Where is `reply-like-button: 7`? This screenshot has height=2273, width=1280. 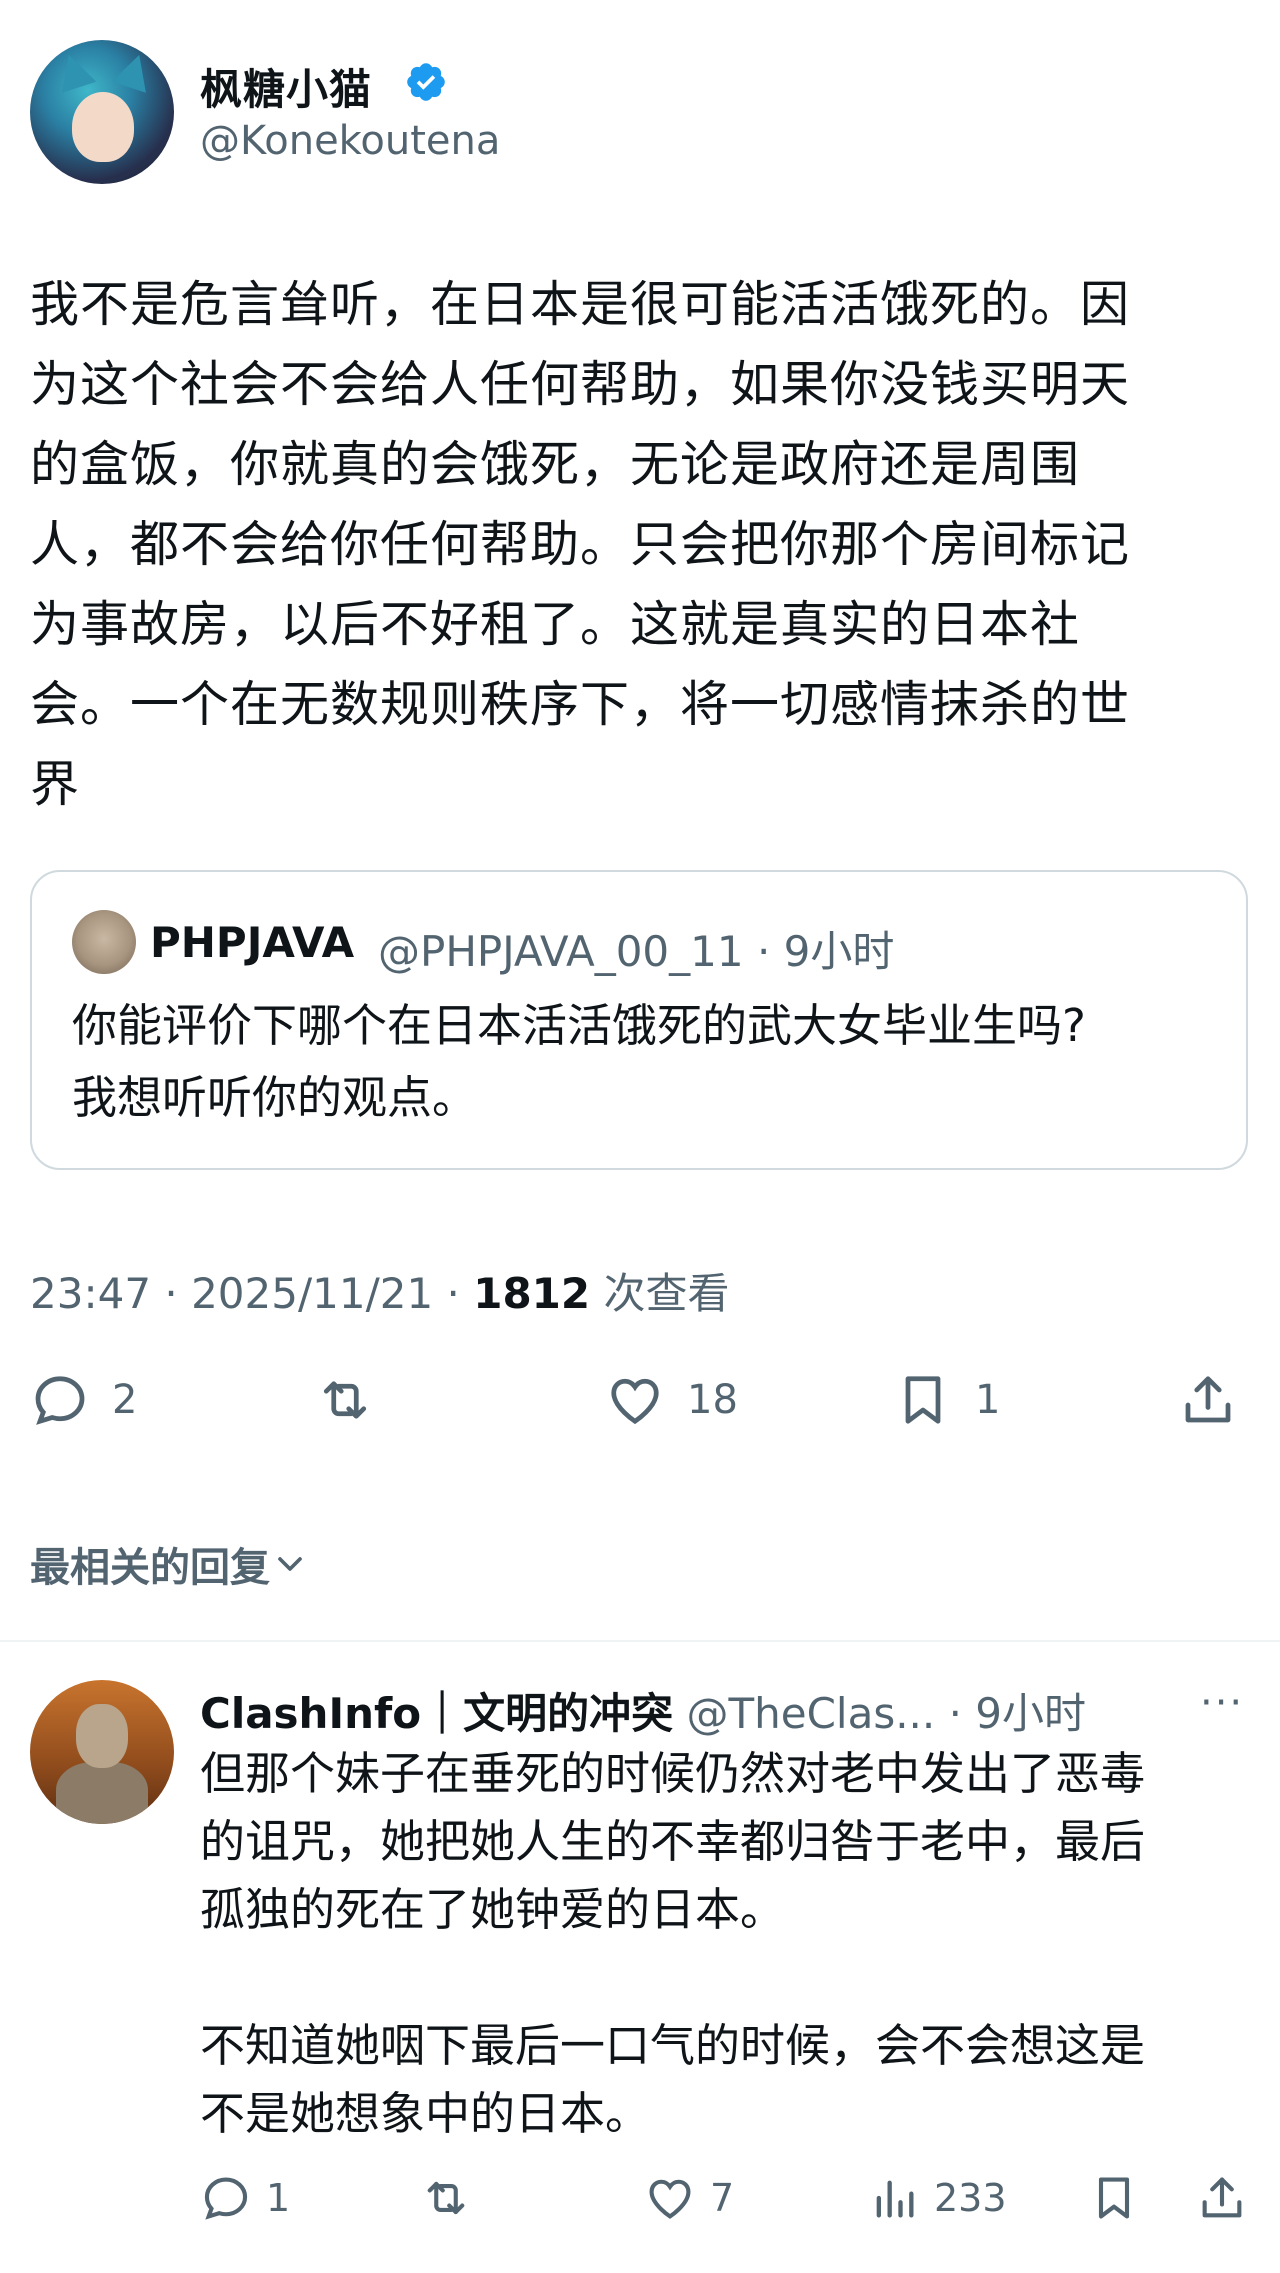 reply-like-button: 7 is located at coordinates (689, 2198).